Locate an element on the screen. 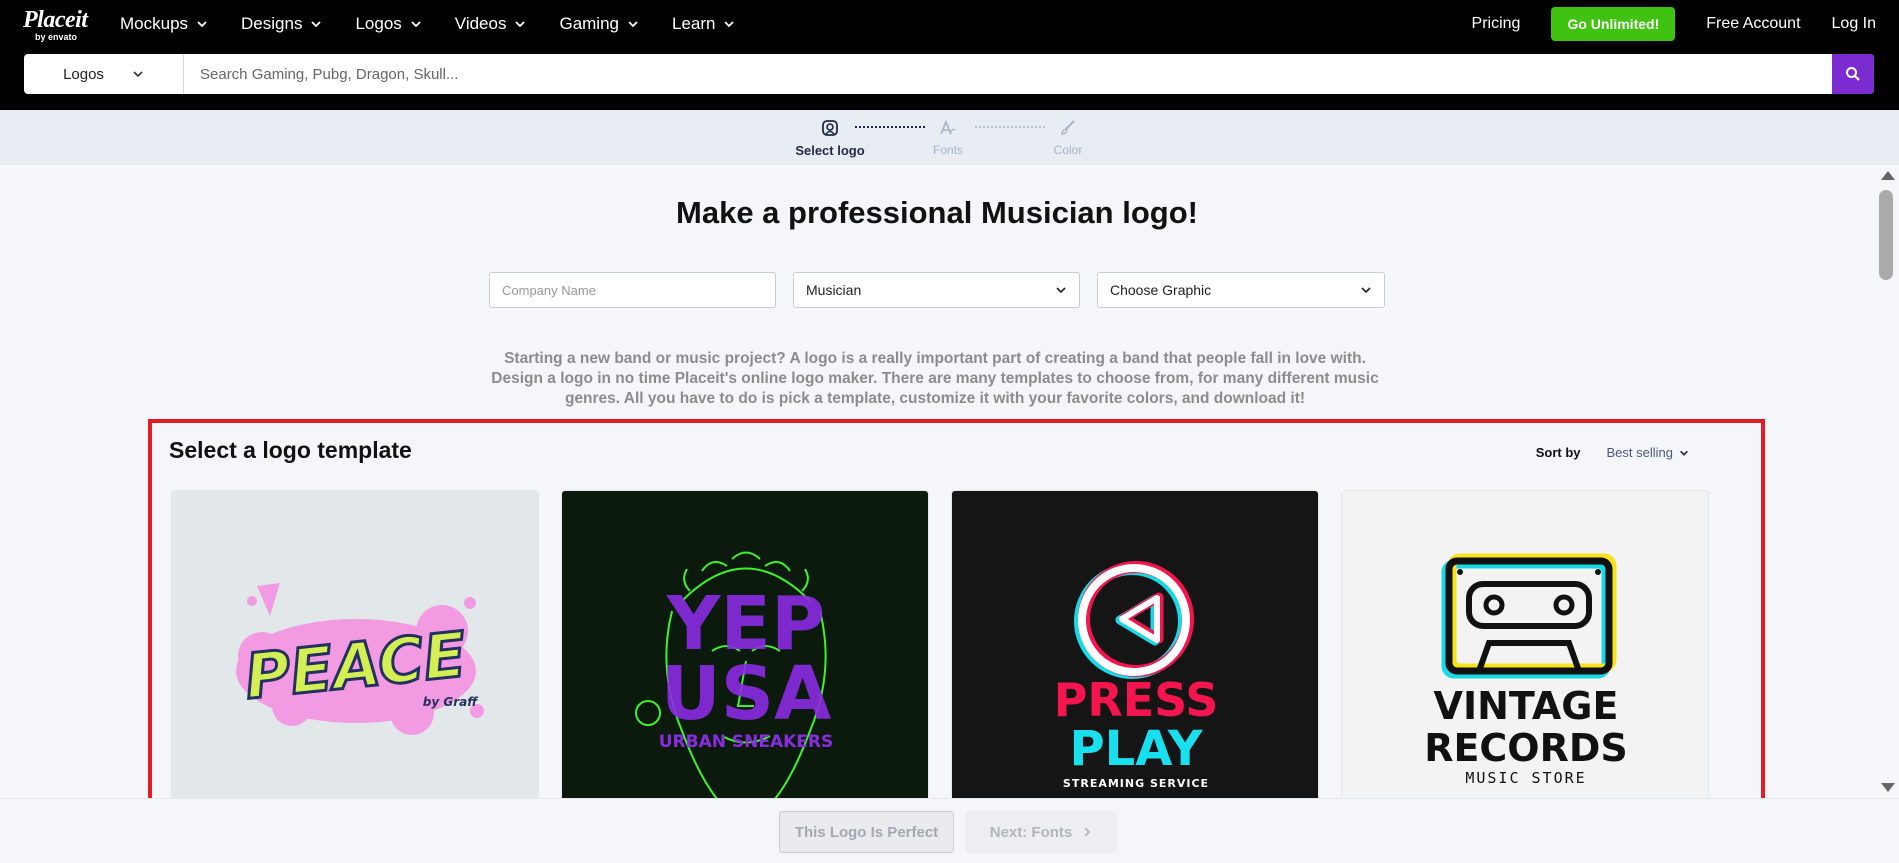 This screenshot has height=863, width=1899. template-preview-image: YEP USA URBAN SNEAKERS is located at coordinates (745, 646).